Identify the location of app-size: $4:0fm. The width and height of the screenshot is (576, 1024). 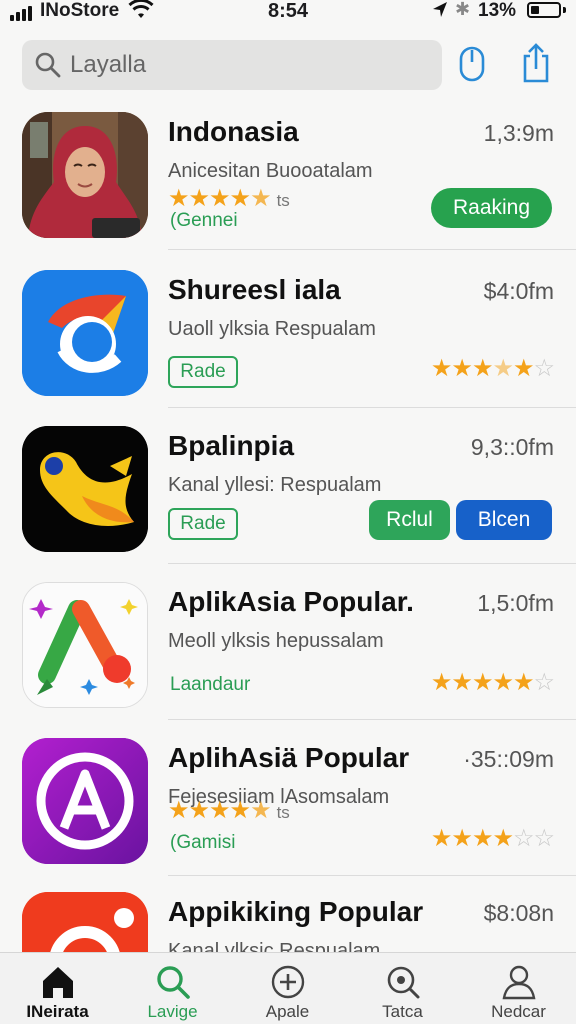
(518, 291).